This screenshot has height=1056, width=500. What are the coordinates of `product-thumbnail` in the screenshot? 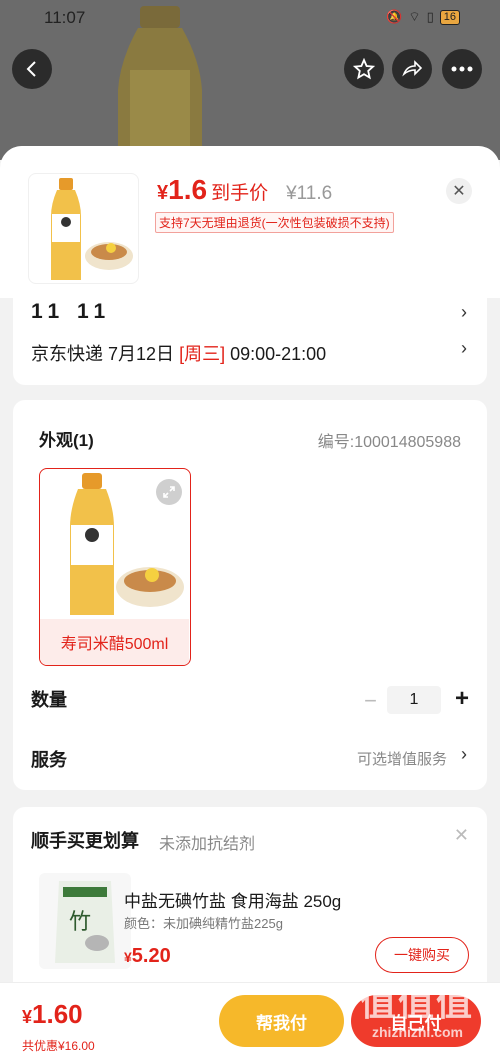 It's located at (83, 228).